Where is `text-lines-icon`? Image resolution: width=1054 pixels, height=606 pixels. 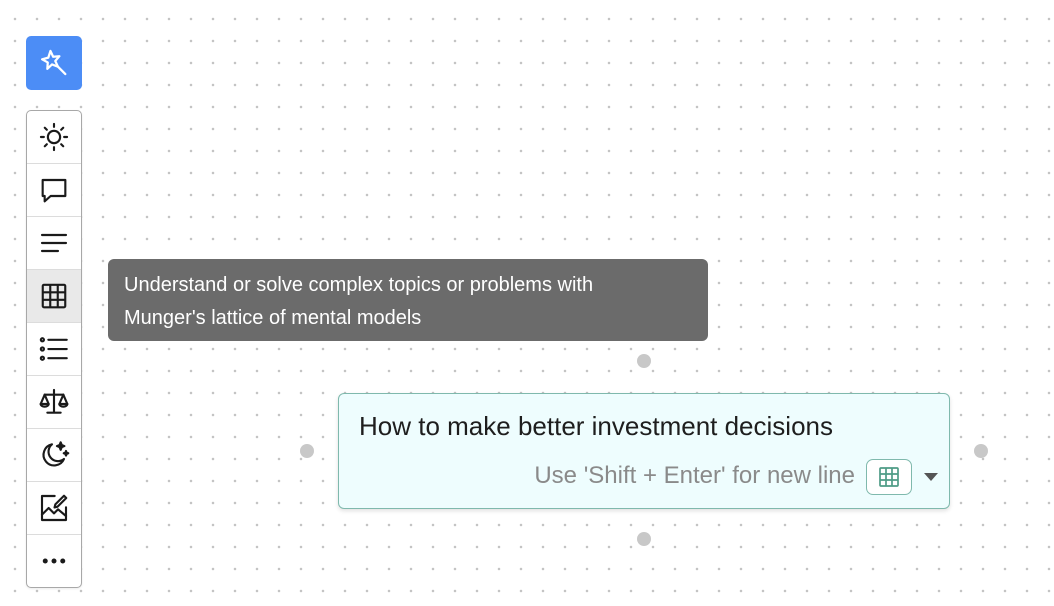 text-lines-icon is located at coordinates (54, 243).